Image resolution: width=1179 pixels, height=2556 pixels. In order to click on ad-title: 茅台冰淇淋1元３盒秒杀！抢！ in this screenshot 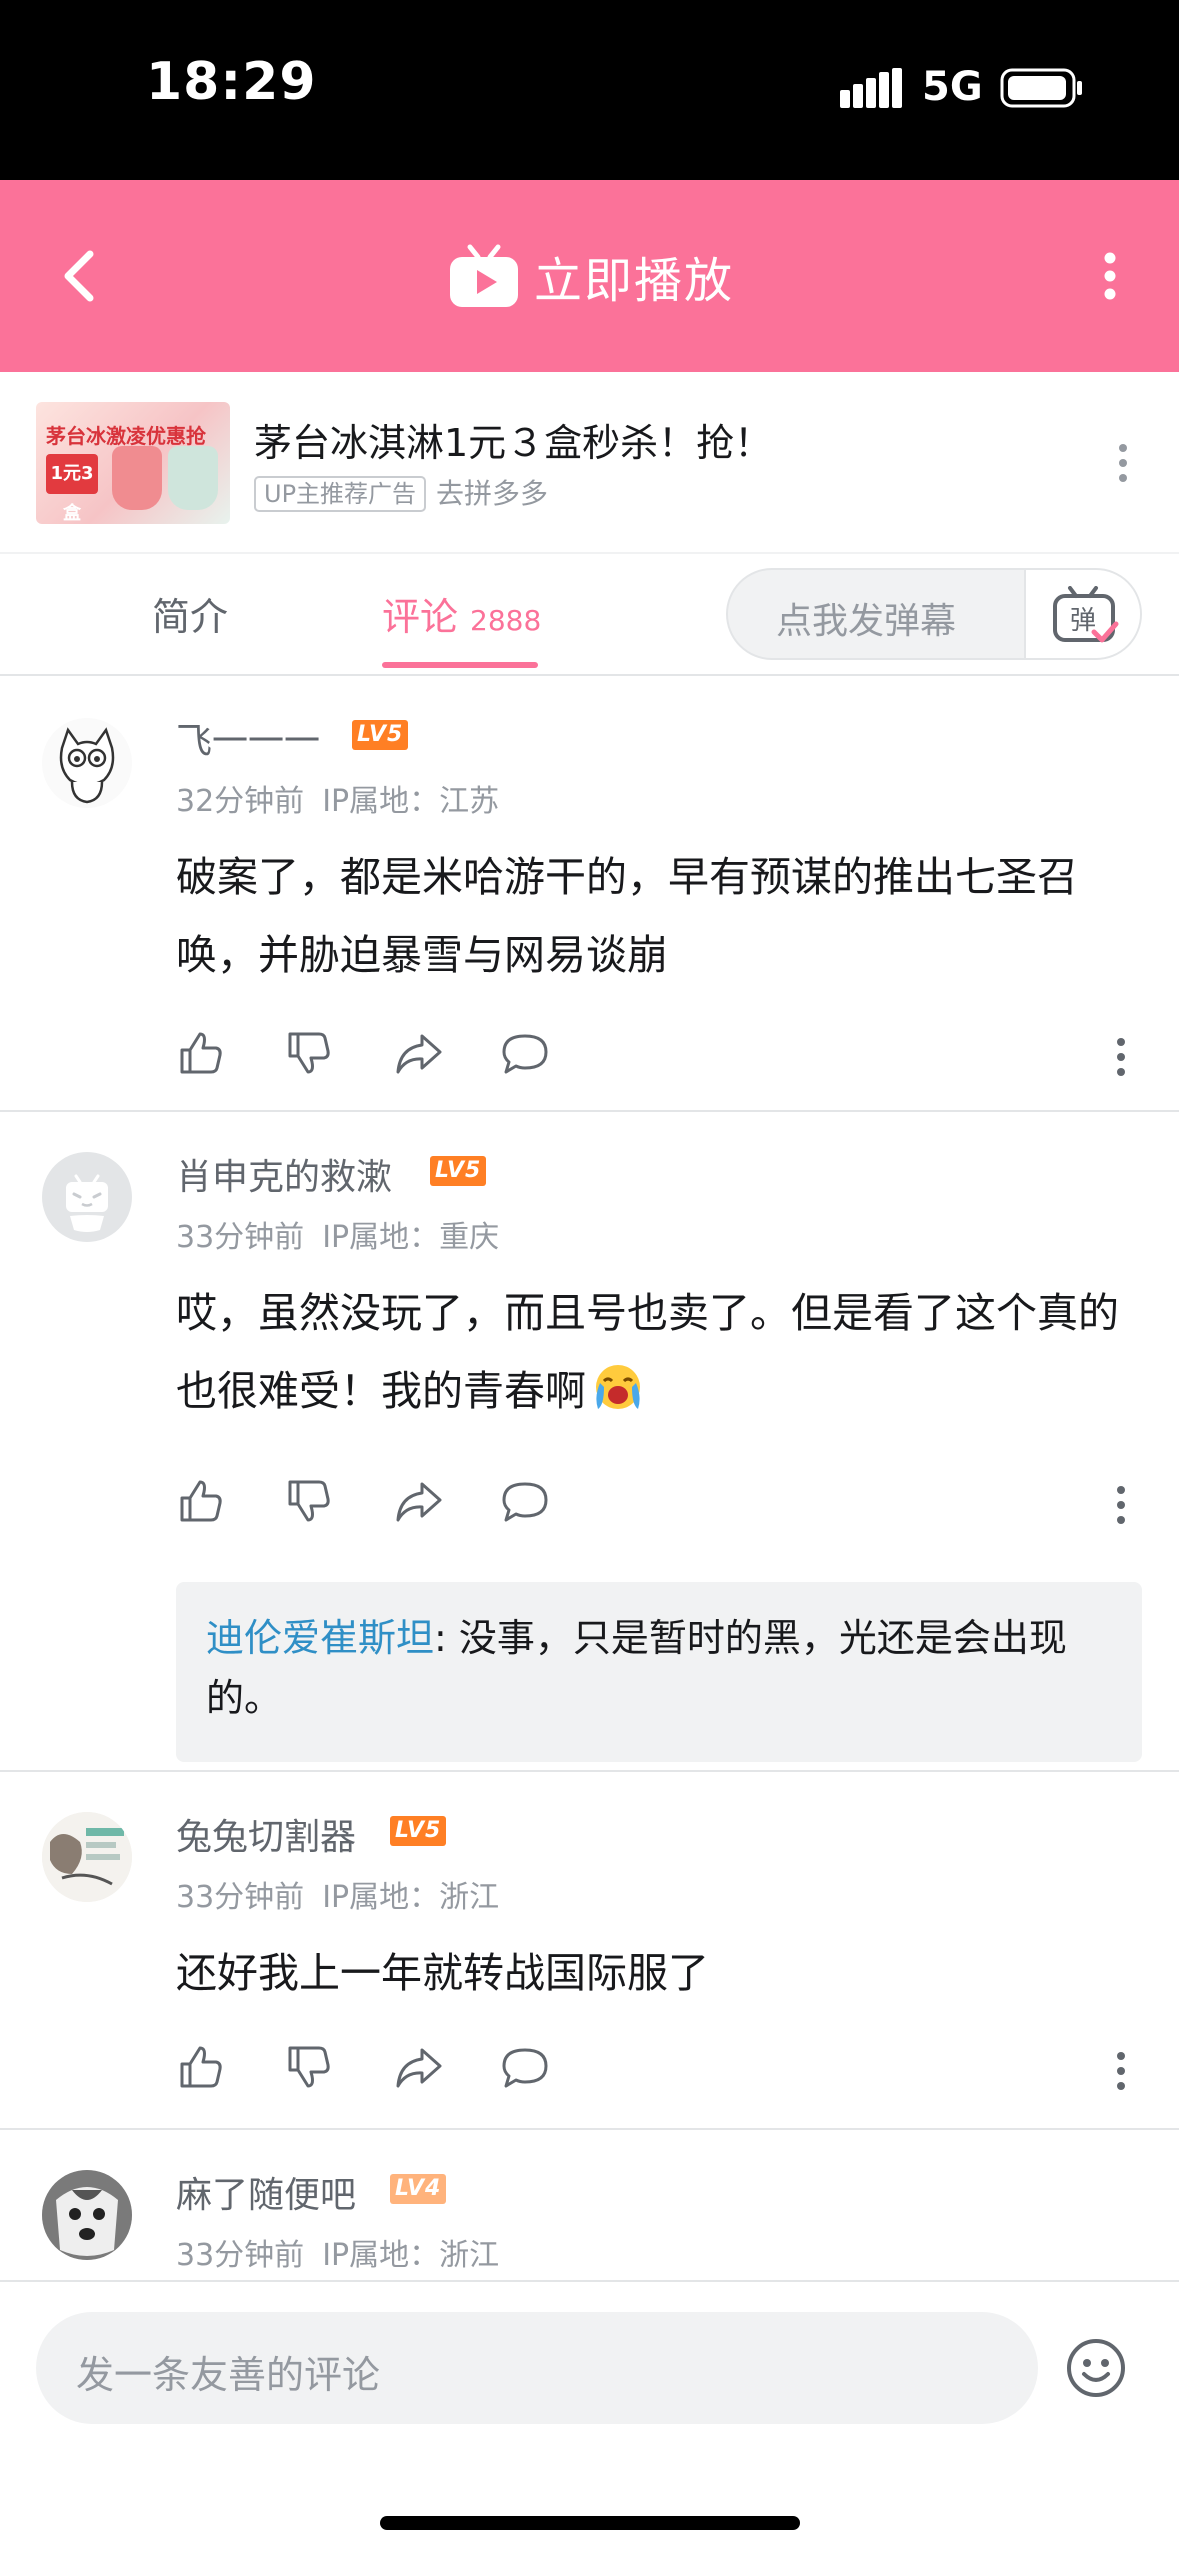, I will do `click(513, 439)`.